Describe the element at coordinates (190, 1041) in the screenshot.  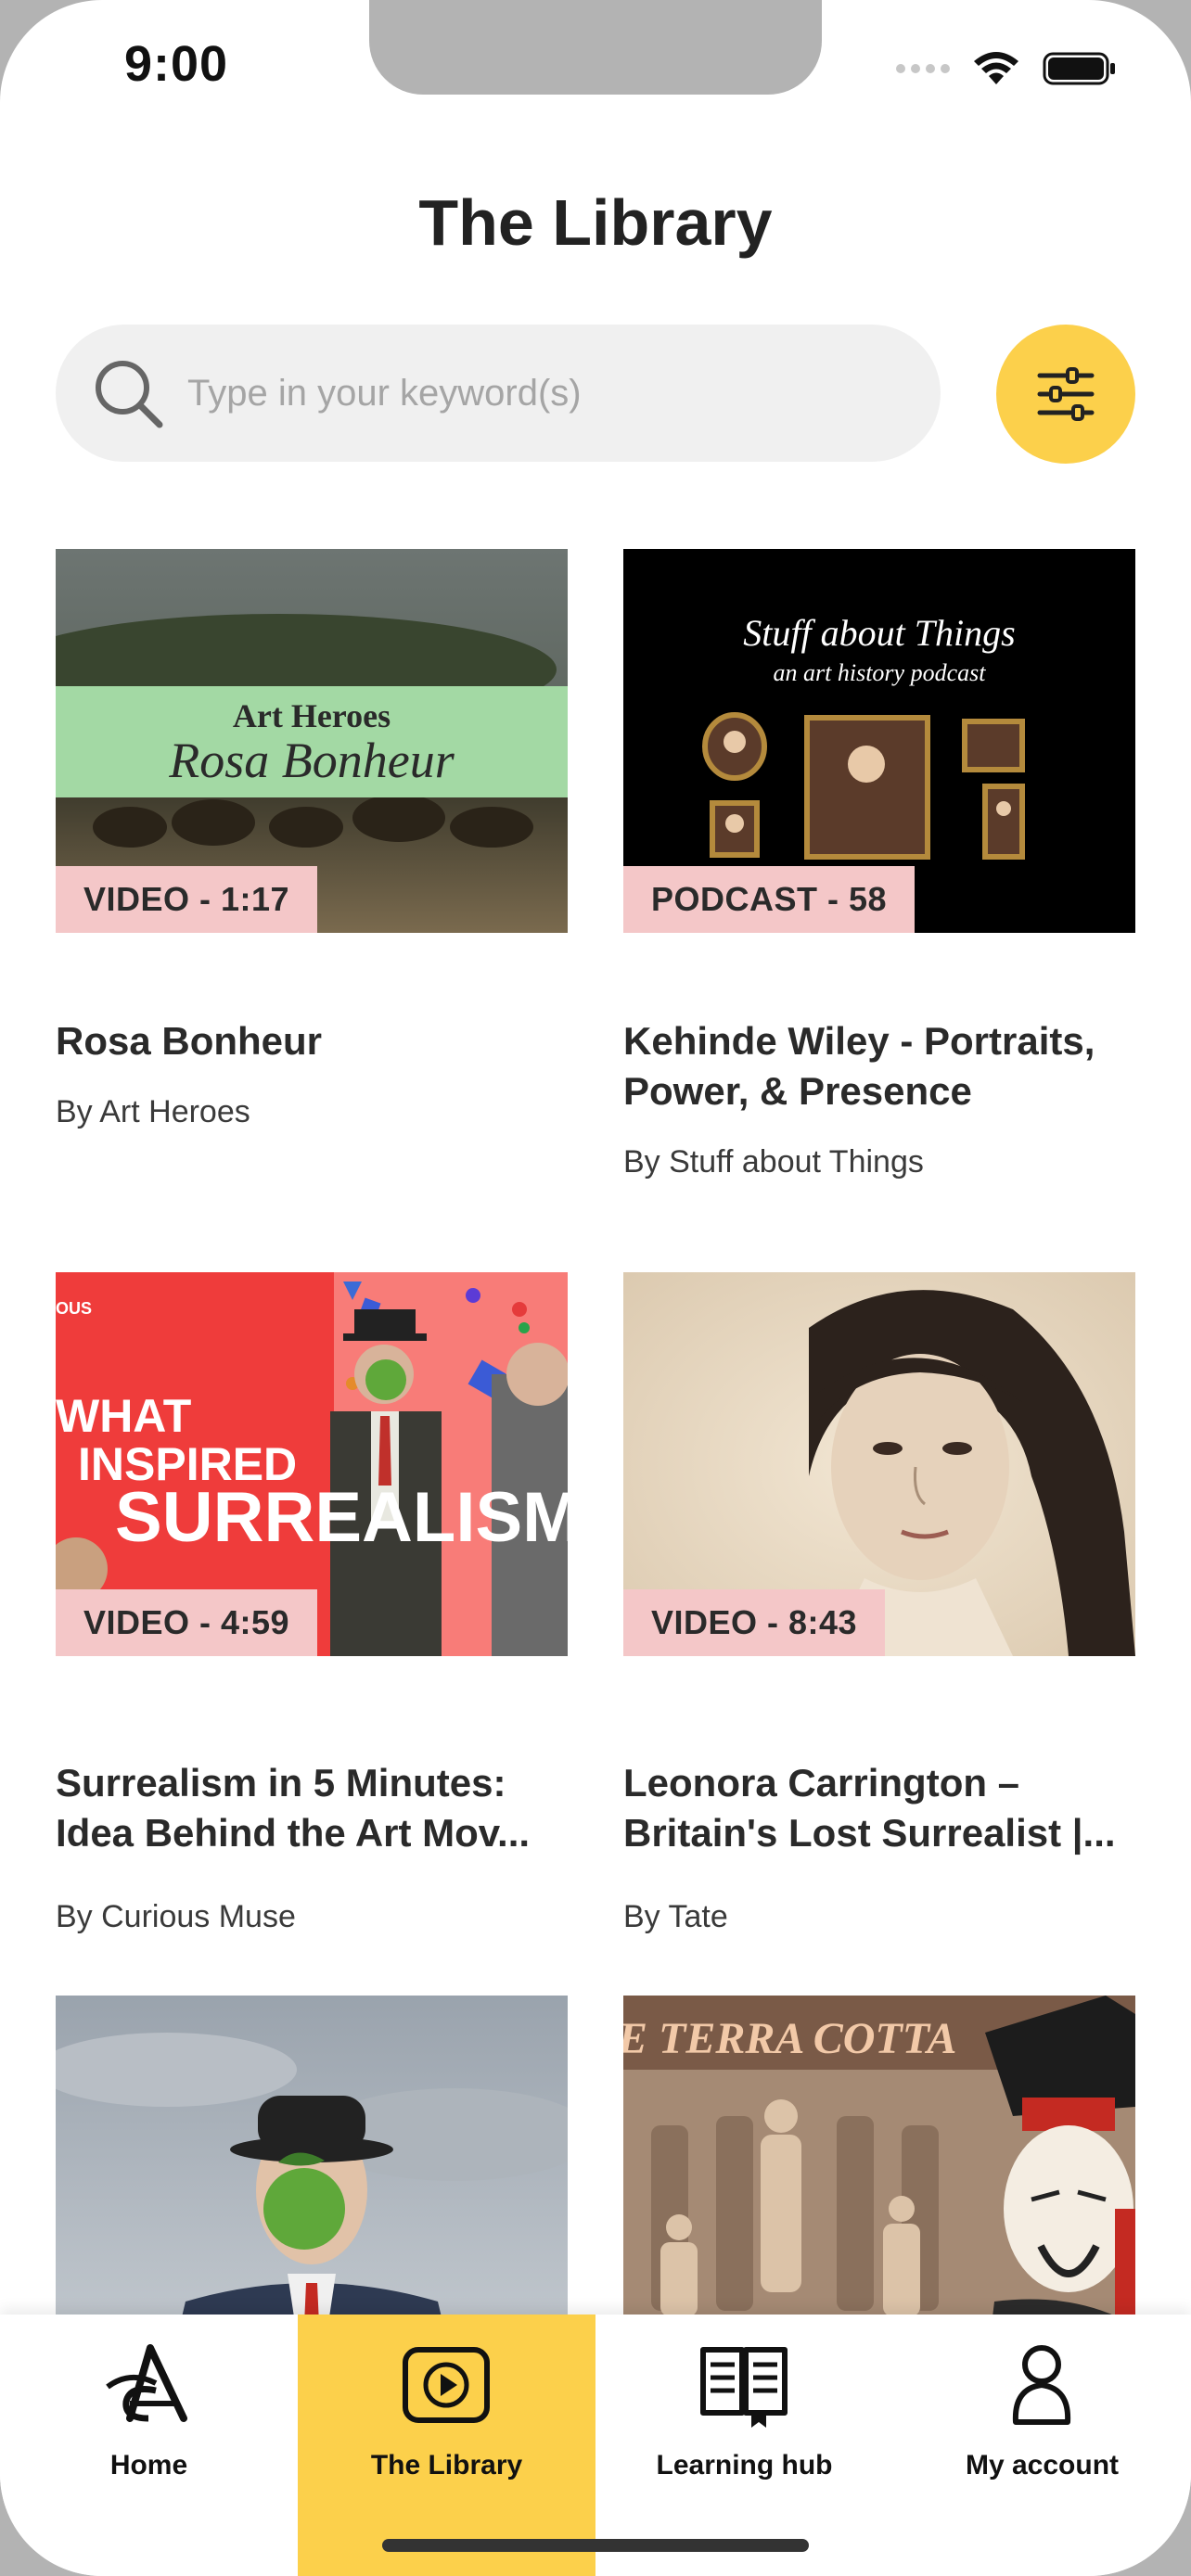
I see `card-title: Rosa Bonheur` at that location.